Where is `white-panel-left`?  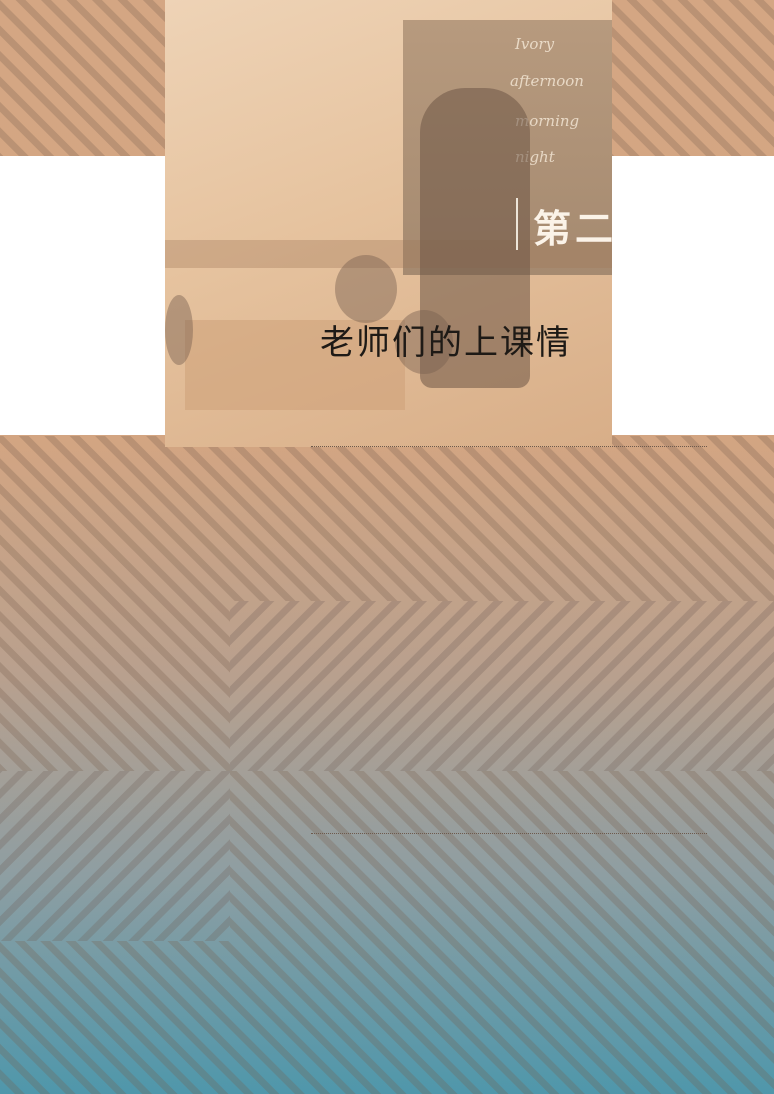 white-panel-left is located at coordinates (82, 295).